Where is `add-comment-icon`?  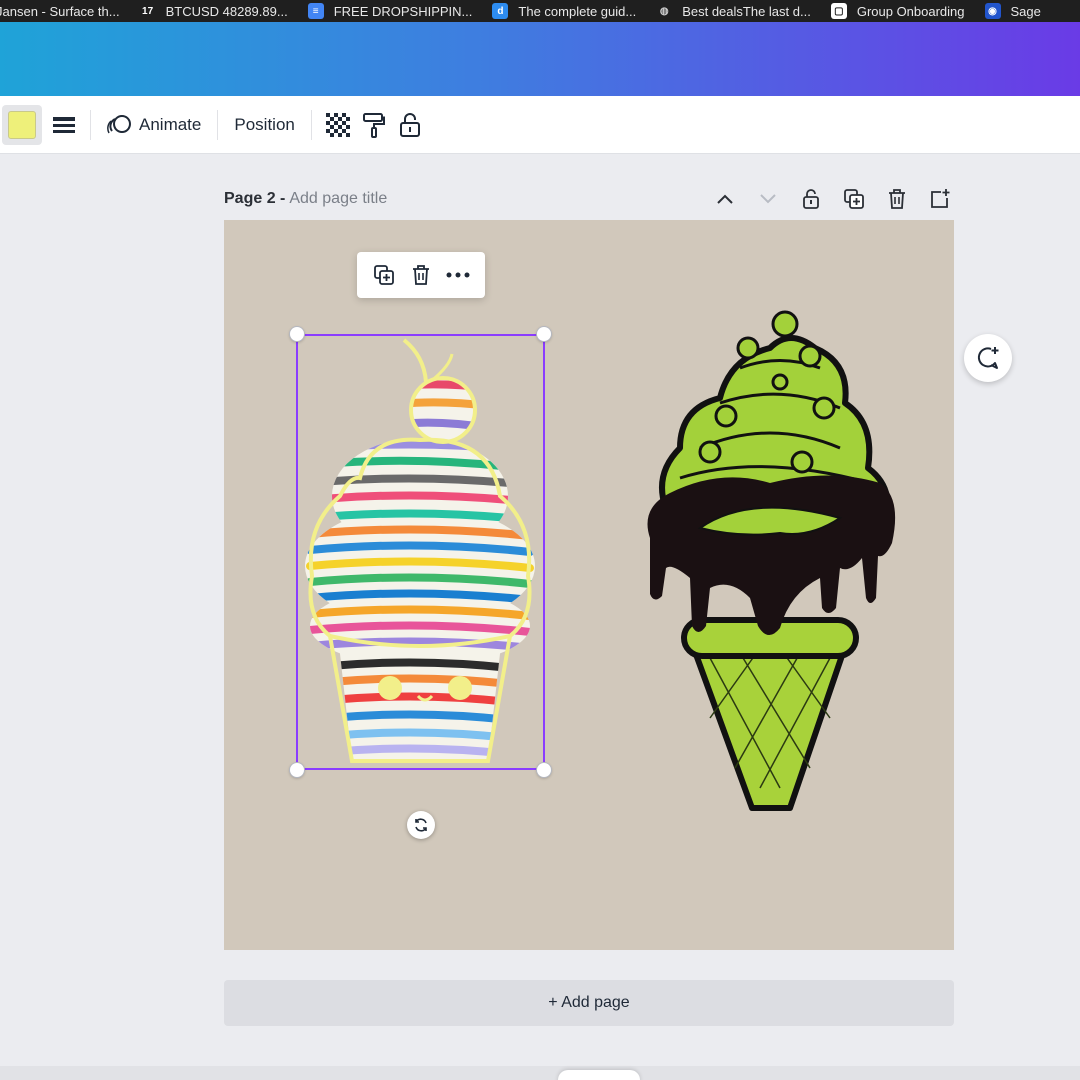
add-comment-icon is located at coordinates (988, 358).